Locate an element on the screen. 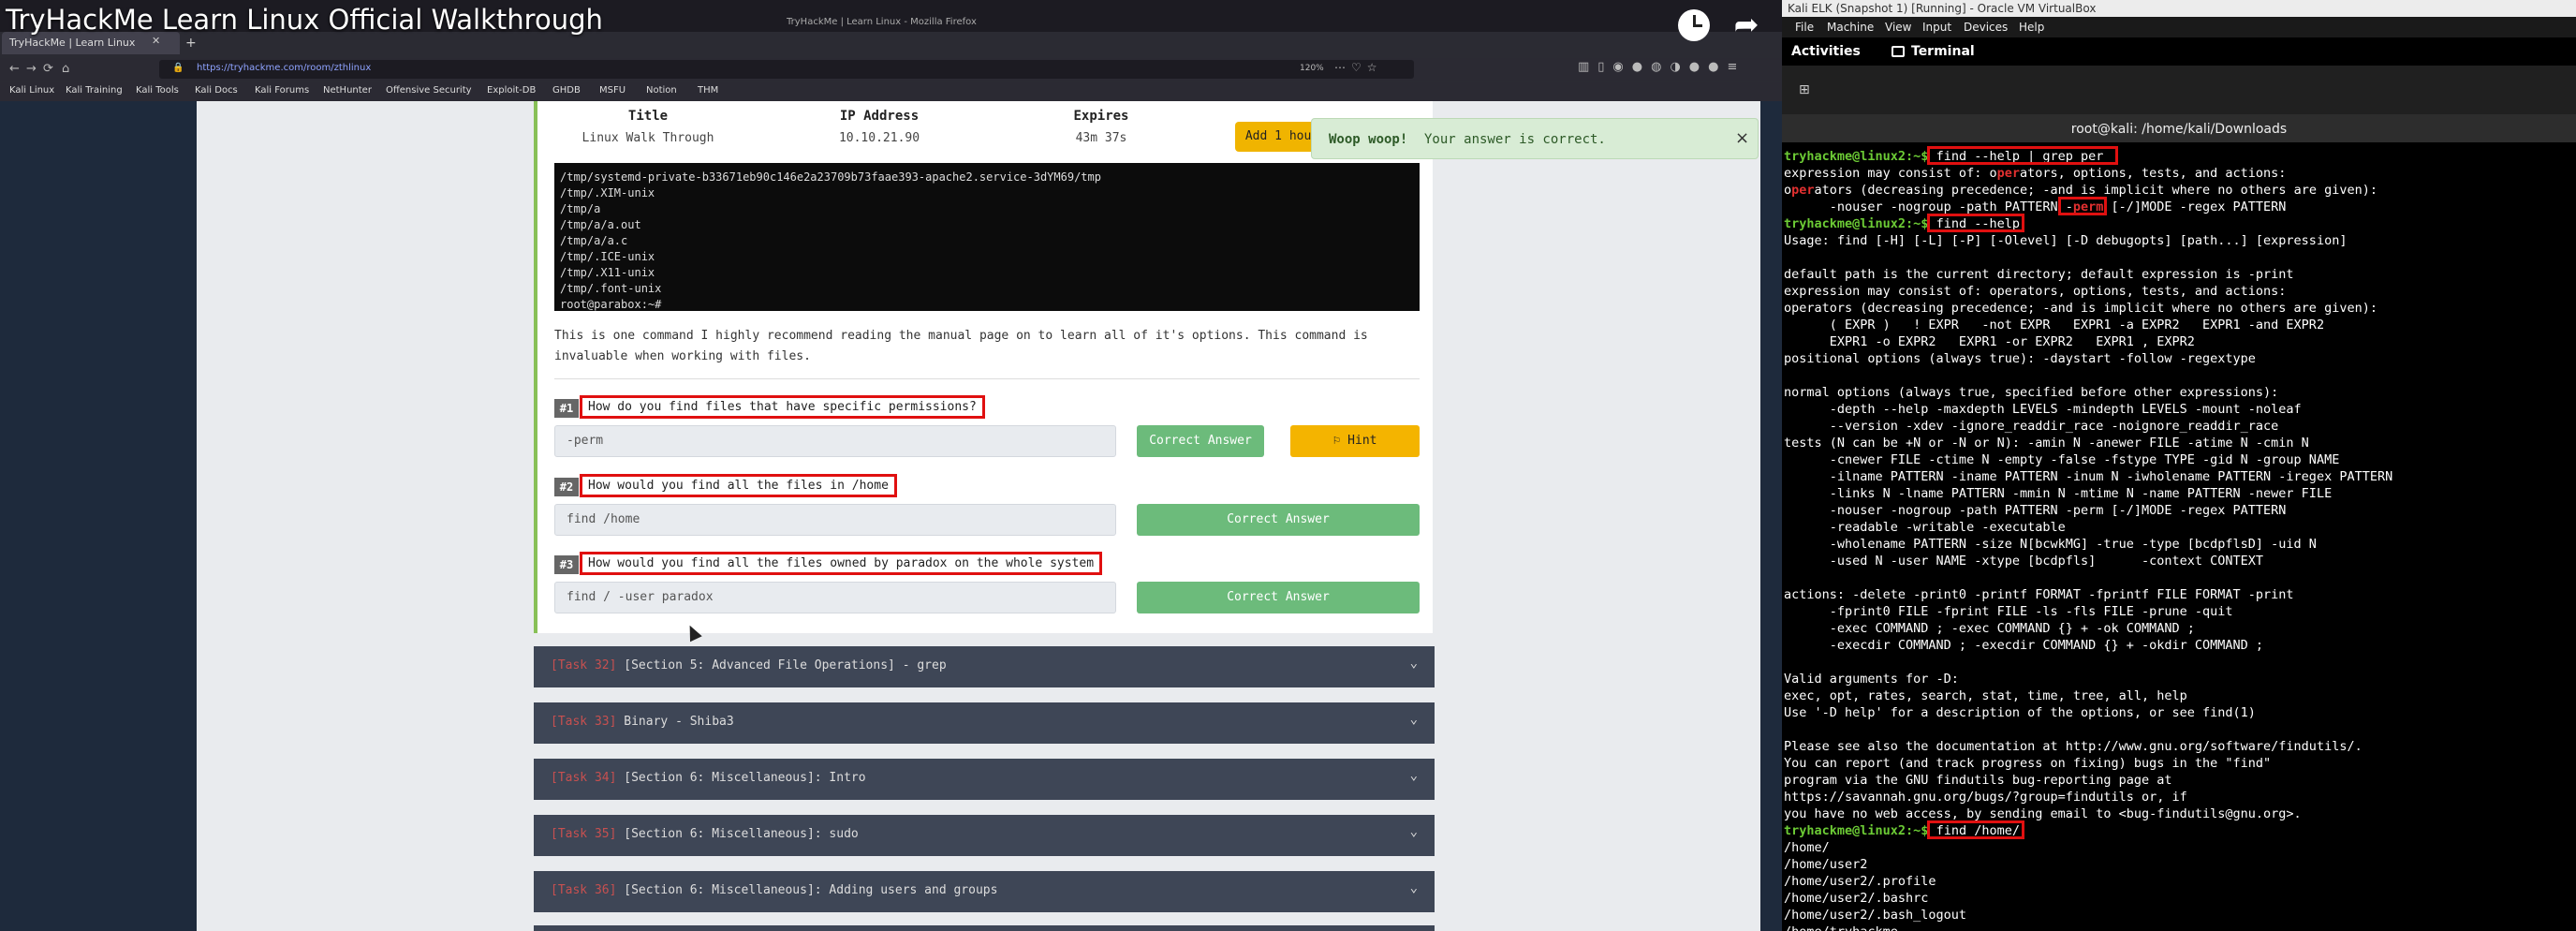 This screenshot has height=931, width=2576. task-number: [Task 33] is located at coordinates (584, 722).